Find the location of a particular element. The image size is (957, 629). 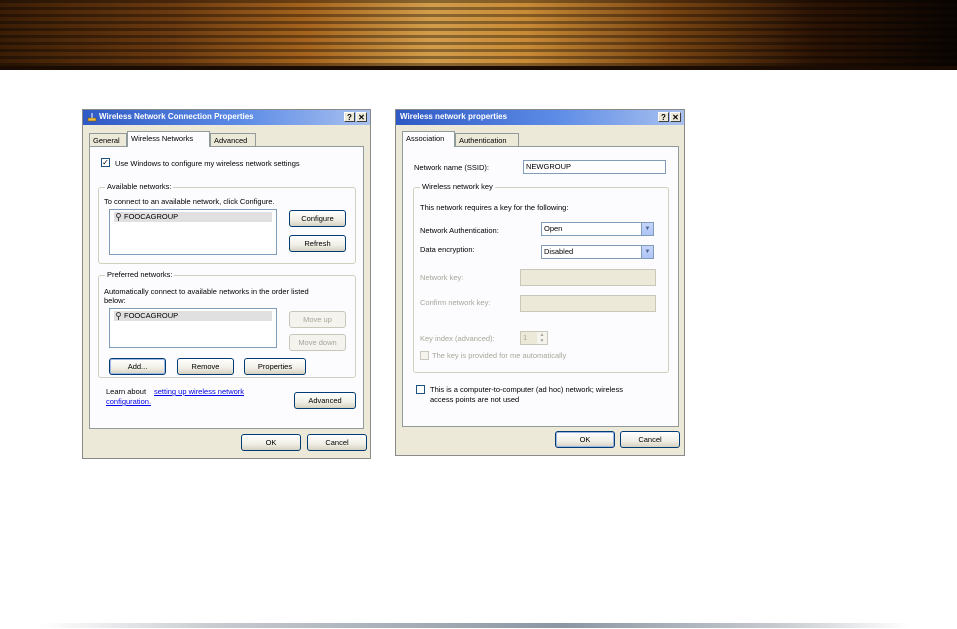

key-index-stepper: 1 ▲ ▼ is located at coordinates (534, 338).